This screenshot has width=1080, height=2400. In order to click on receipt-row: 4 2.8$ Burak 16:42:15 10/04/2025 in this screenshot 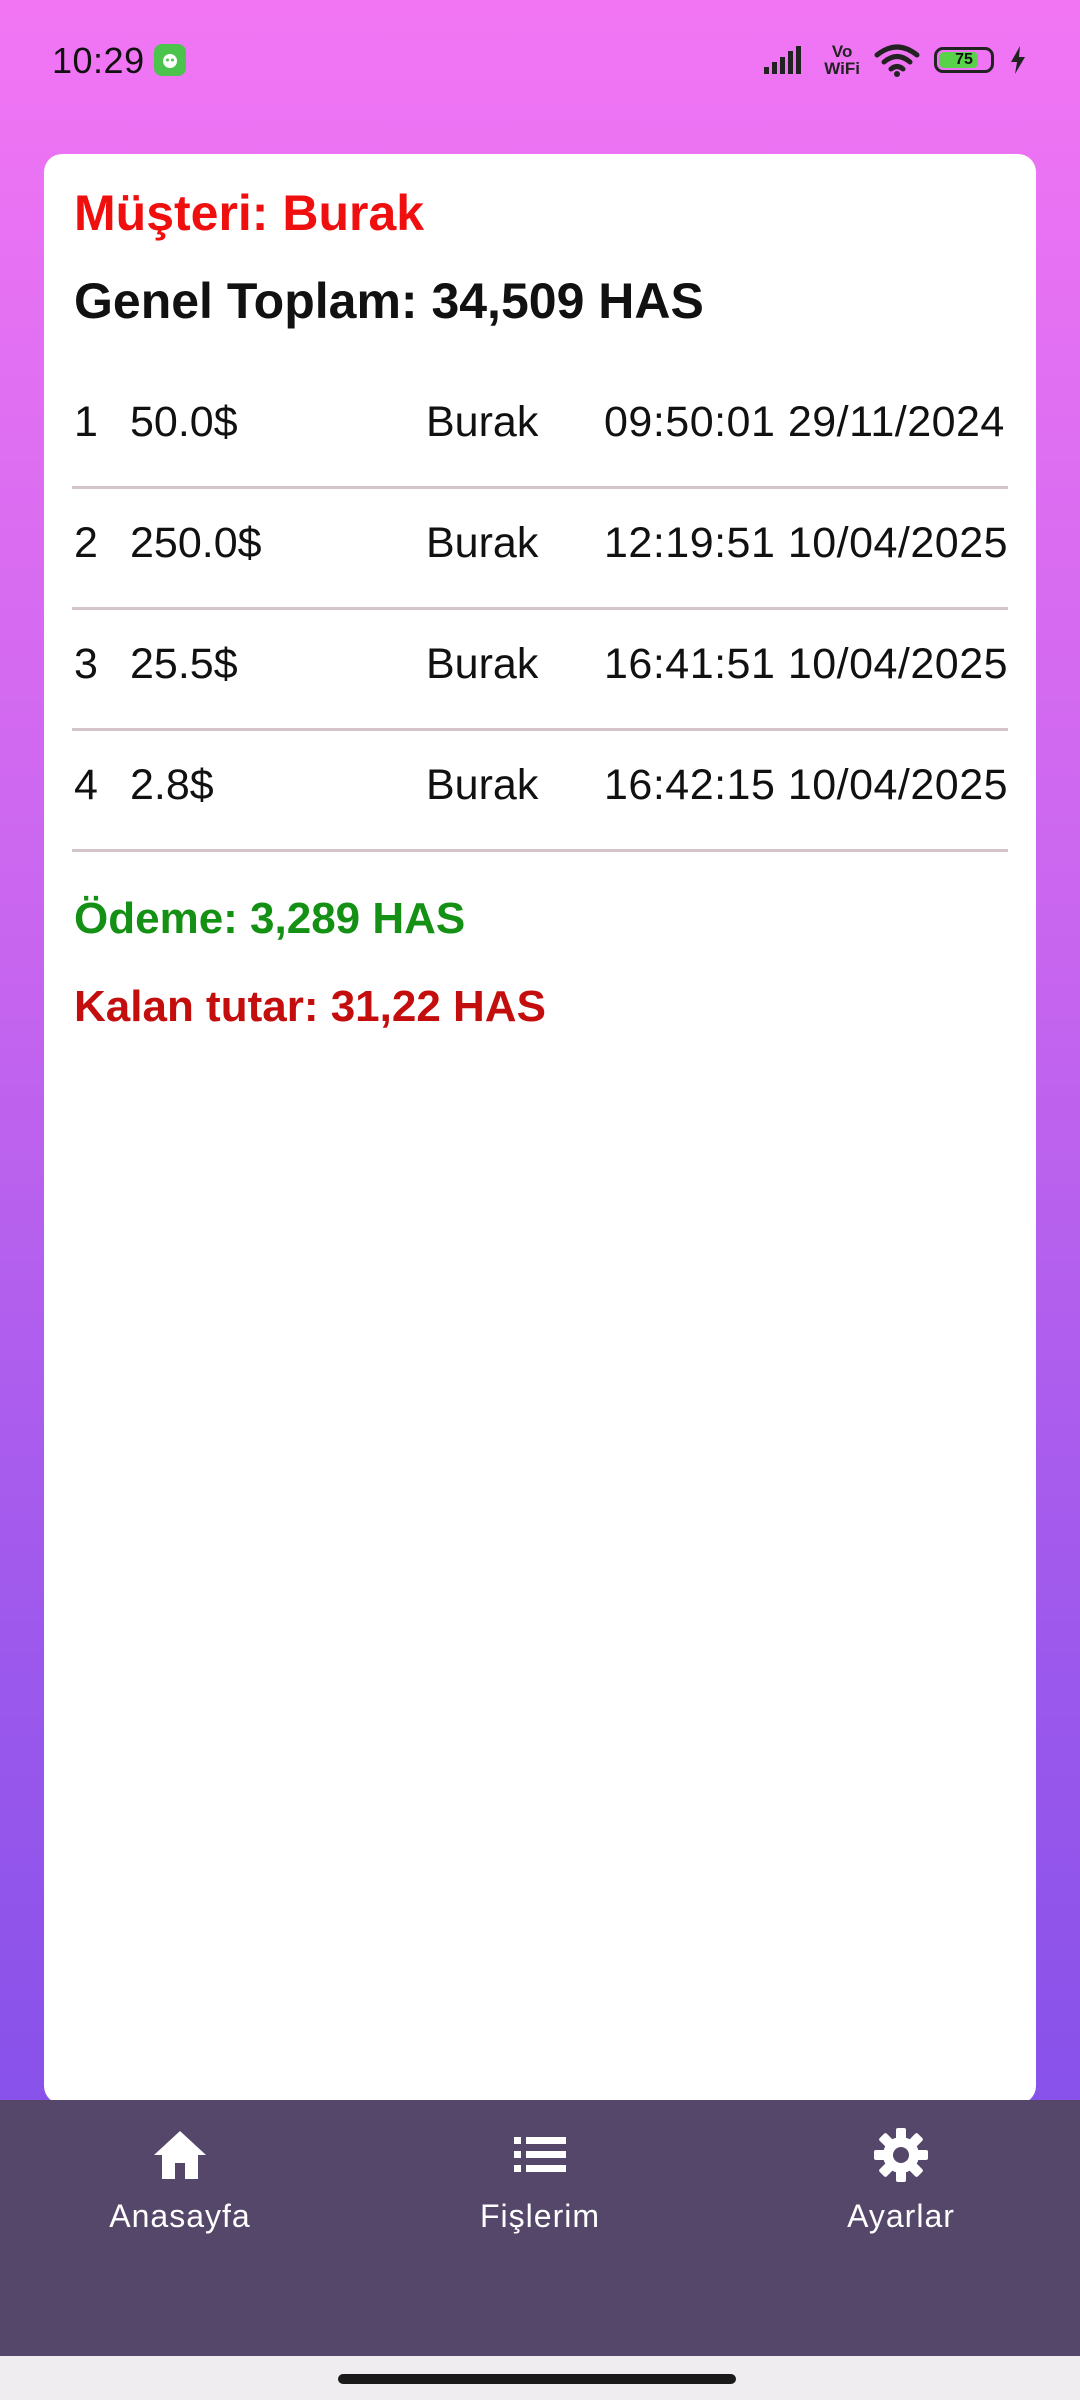, I will do `click(540, 791)`.